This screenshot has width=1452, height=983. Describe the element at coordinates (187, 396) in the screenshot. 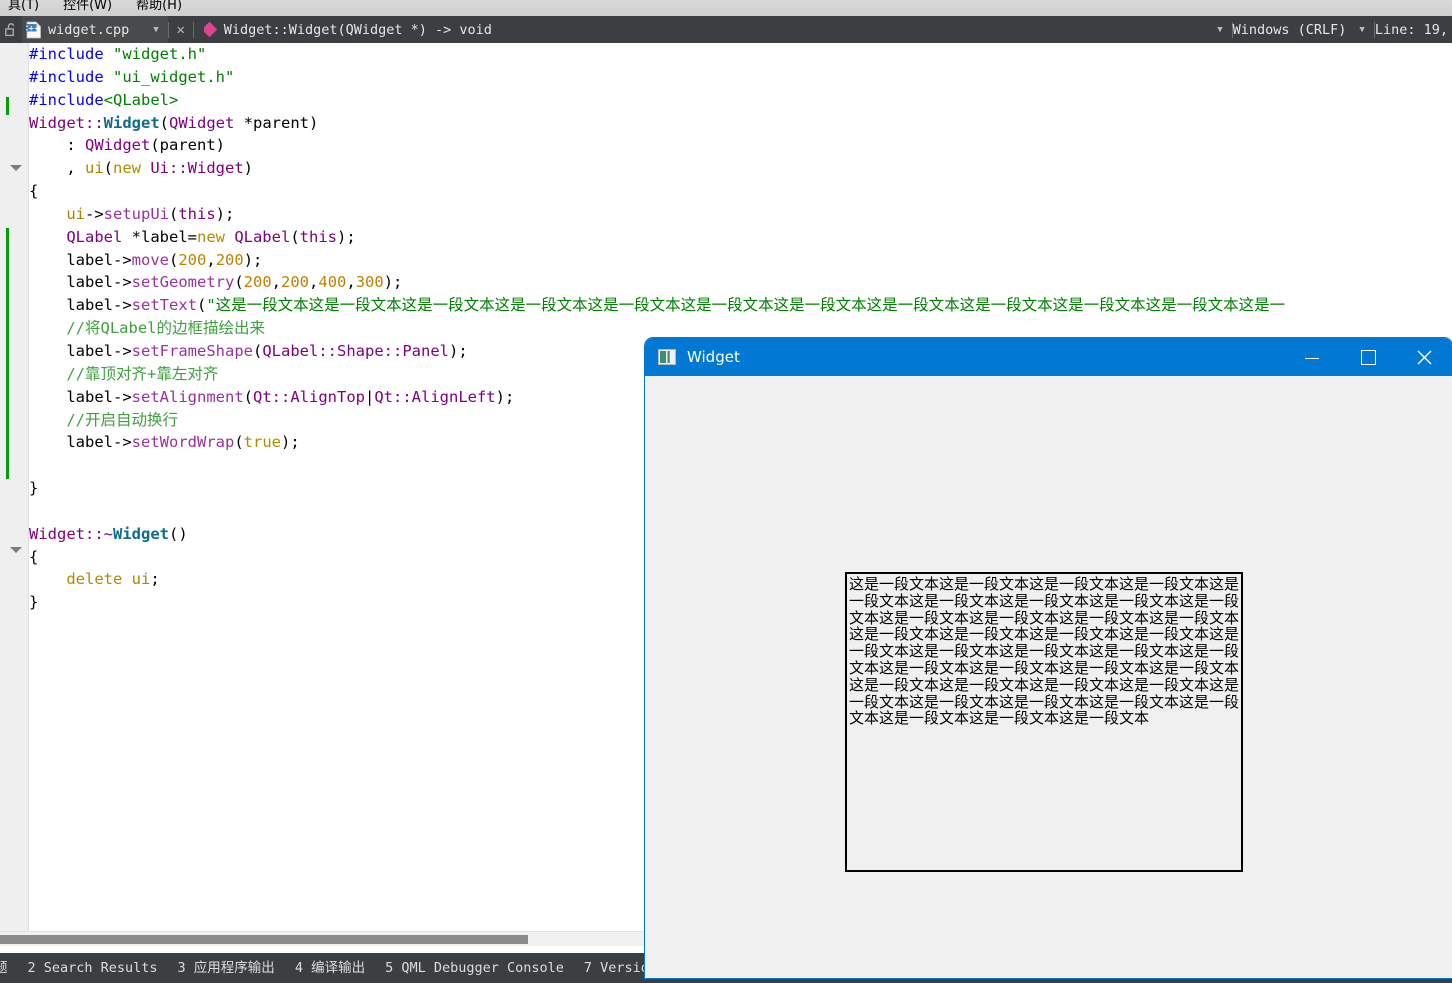

I see `code-token: setAlignment` at that location.